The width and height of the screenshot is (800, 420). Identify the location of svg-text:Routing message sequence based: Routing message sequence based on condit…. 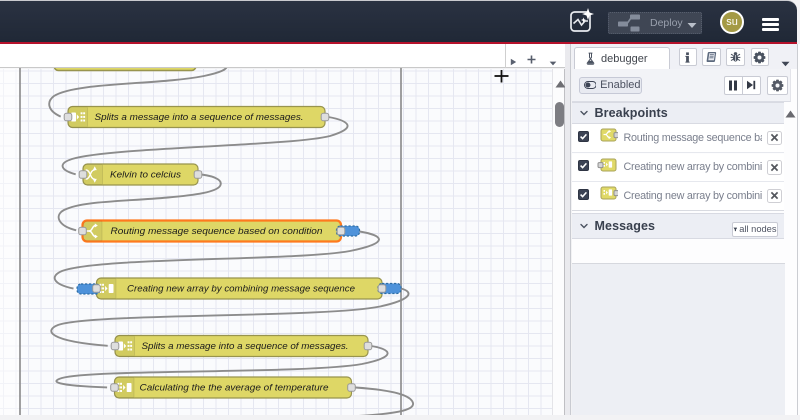
(217, 231).